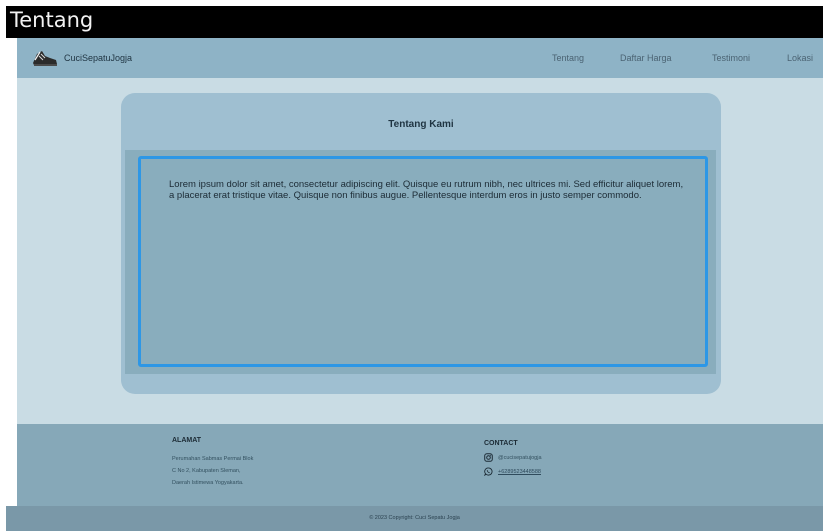 The width and height of the screenshot is (829, 531). What do you see at coordinates (52, 20) in the screenshot?
I see `window-title: Tentang` at bounding box center [52, 20].